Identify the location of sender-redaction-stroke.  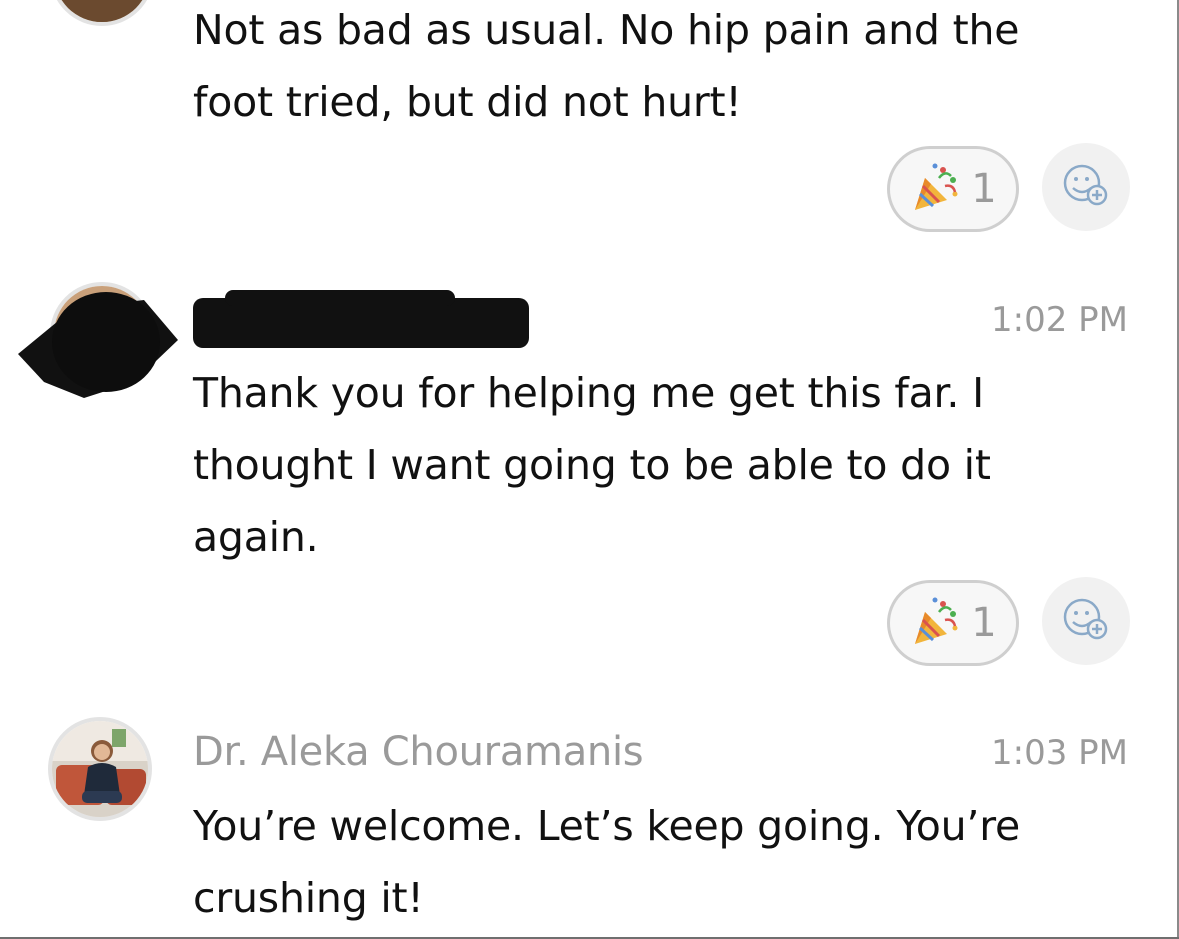
(340, 298).